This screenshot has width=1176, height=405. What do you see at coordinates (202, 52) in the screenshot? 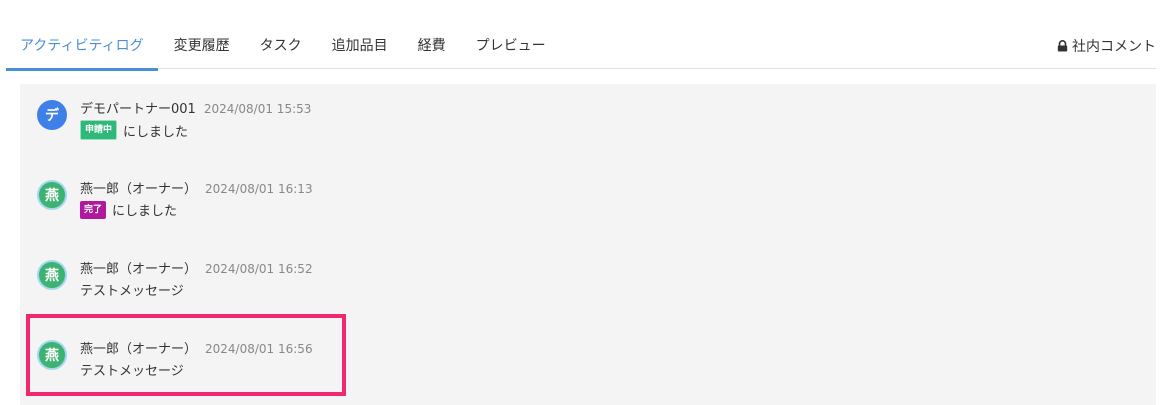
I see `tab-change-history: 変更履歴` at bounding box center [202, 52].